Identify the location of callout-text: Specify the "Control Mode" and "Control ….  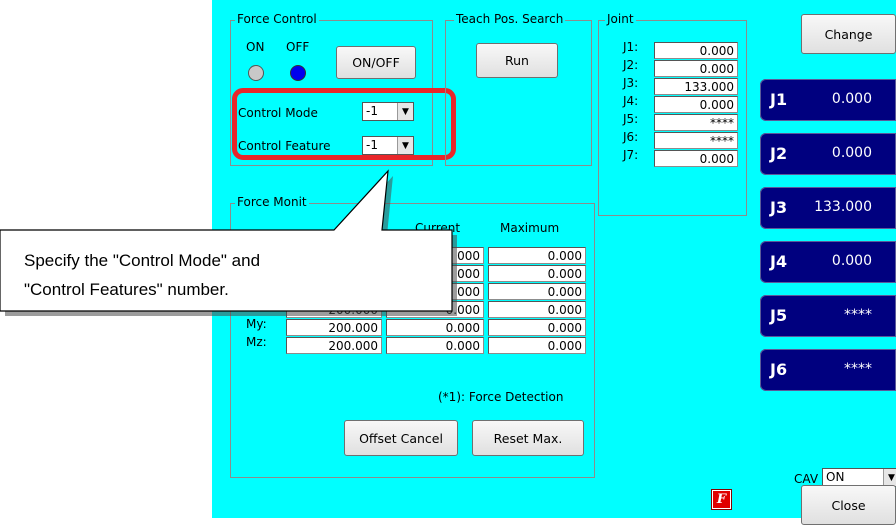
(142, 275).